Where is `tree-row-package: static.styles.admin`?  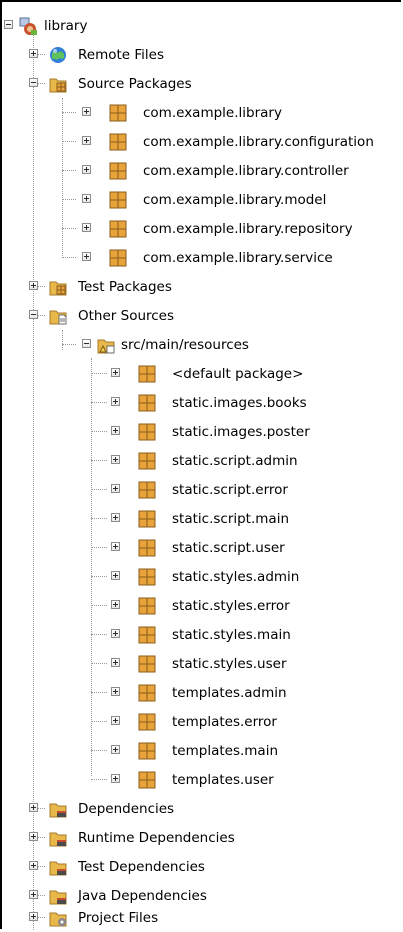 tree-row-package: static.styles.admin is located at coordinates (201, 577).